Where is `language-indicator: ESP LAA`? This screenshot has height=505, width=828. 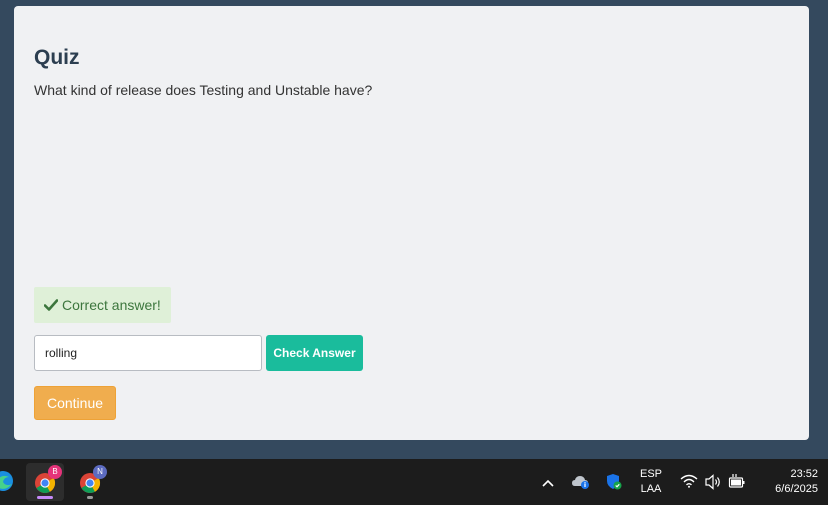
language-indicator: ESP LAA is located at coordinates (651, 482).